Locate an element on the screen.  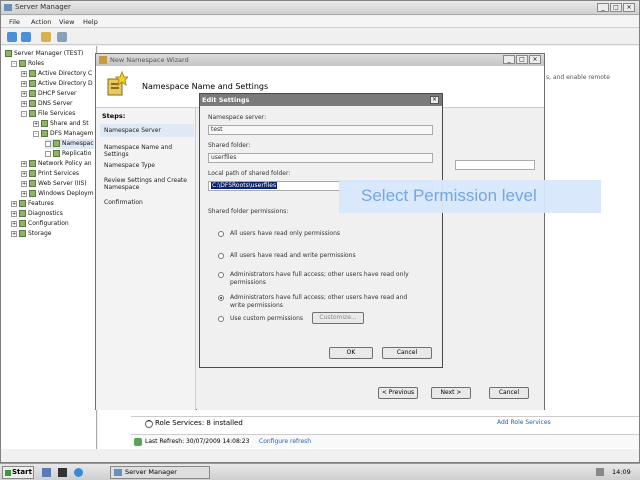
tree-item: + Network Policy an is located at coordinates (56, 164).